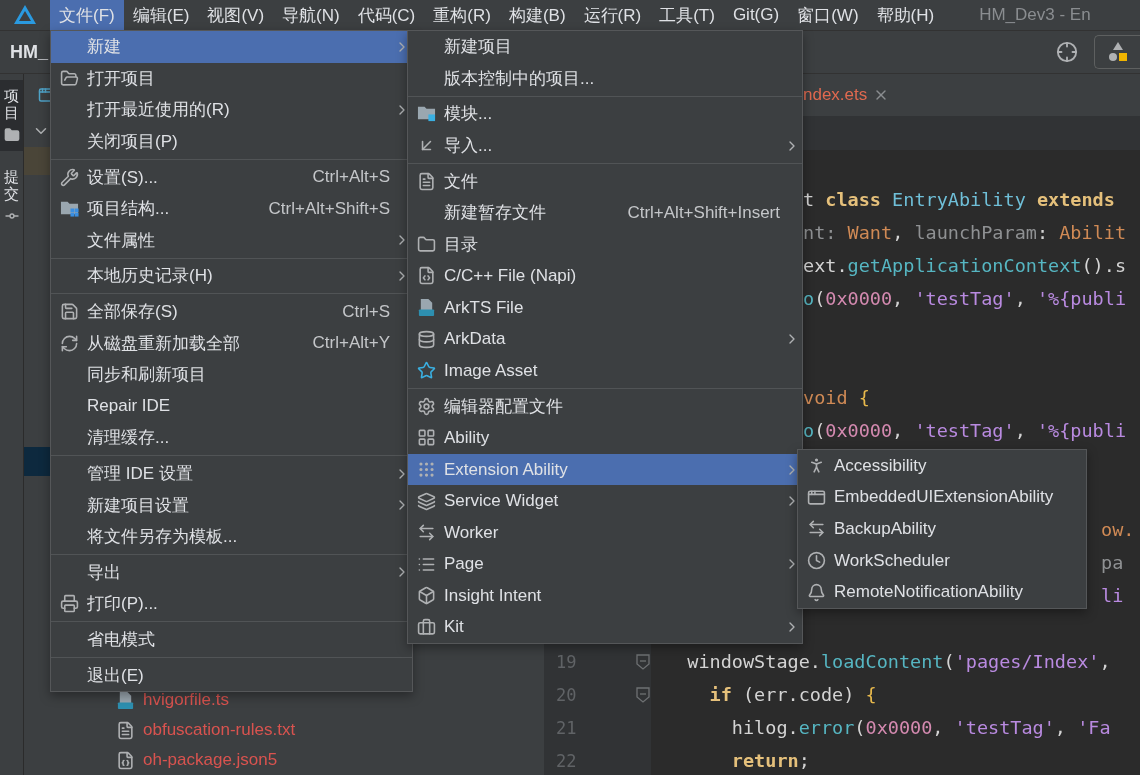  Describe the element at coordinates (816, 529) in the screenshot. I see `backup-arrows-icon` at that location.